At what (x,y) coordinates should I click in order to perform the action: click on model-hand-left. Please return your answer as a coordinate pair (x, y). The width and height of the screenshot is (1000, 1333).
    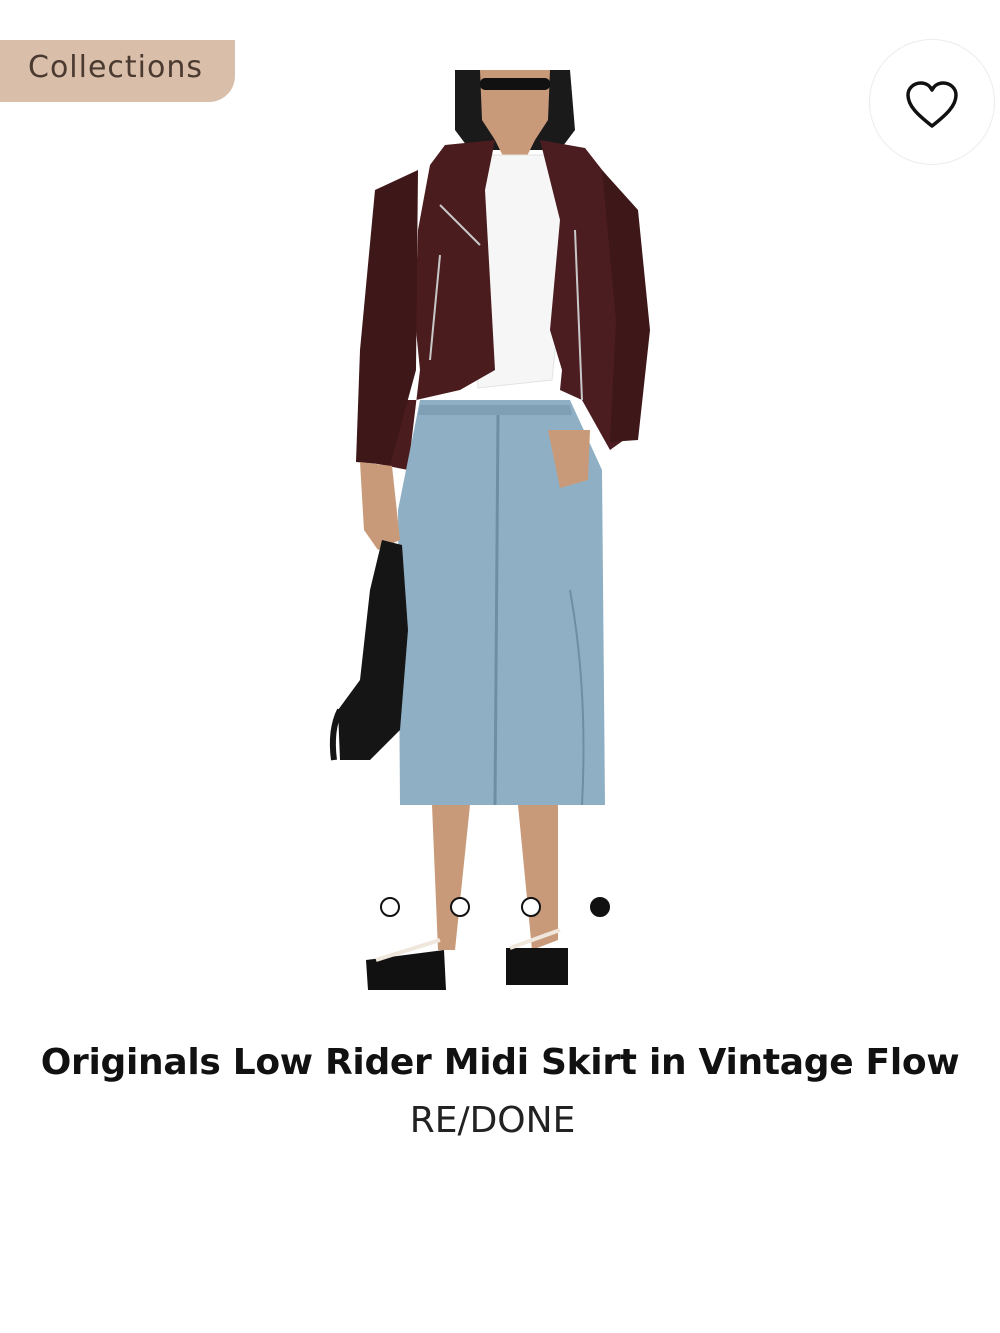
    Looking at the image, I should click on (380, 506).